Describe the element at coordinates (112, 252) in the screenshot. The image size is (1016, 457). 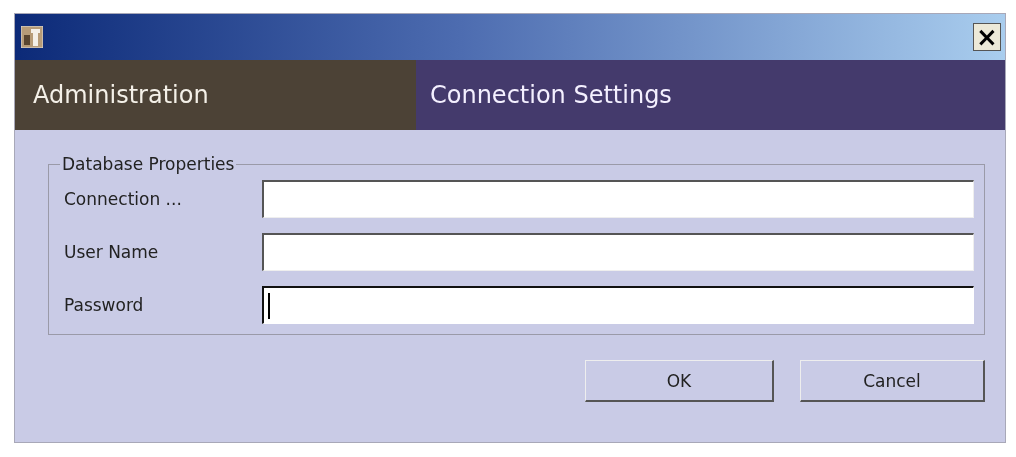
I see `field-label: User Name` at that location.